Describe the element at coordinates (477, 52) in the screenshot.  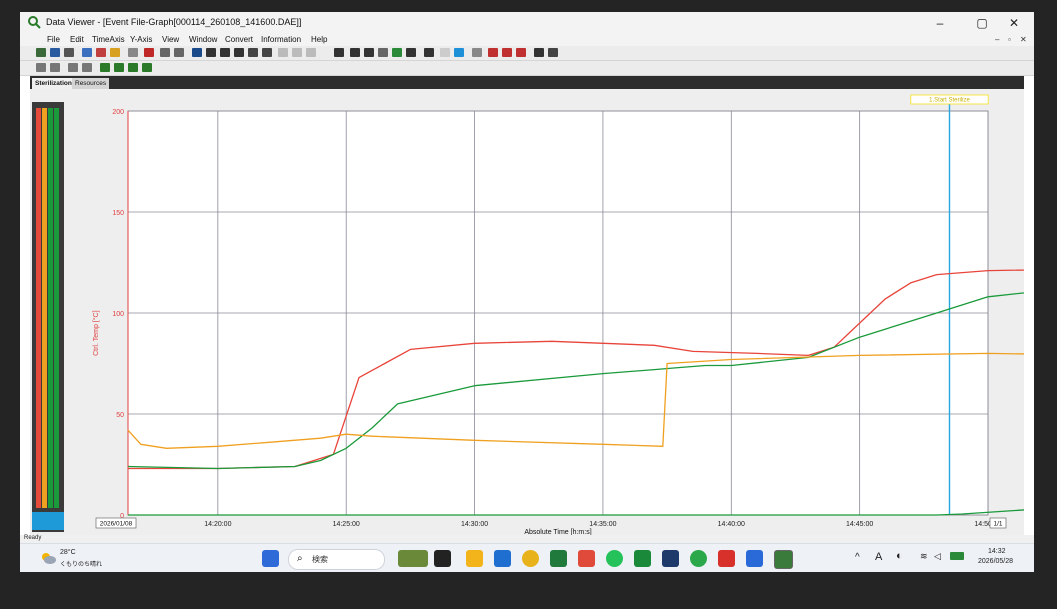
I see `pen-icon` at that location.